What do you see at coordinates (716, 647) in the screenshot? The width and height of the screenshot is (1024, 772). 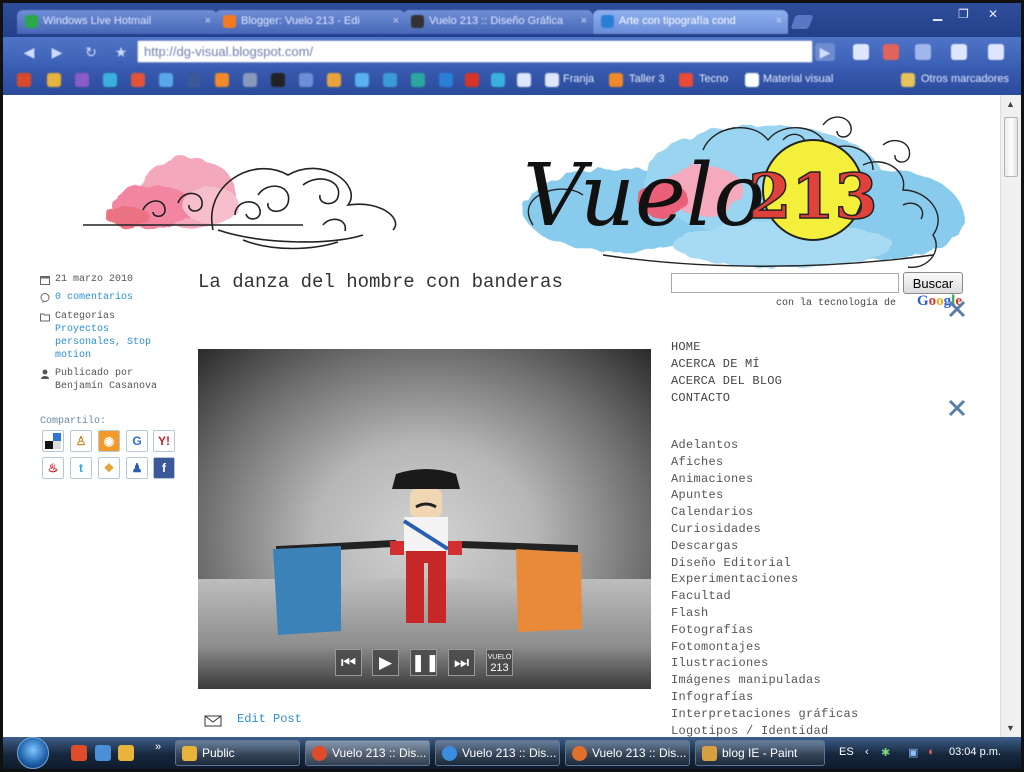 I see `category-link: Fotomontajes` at bounding box center [716, 647].